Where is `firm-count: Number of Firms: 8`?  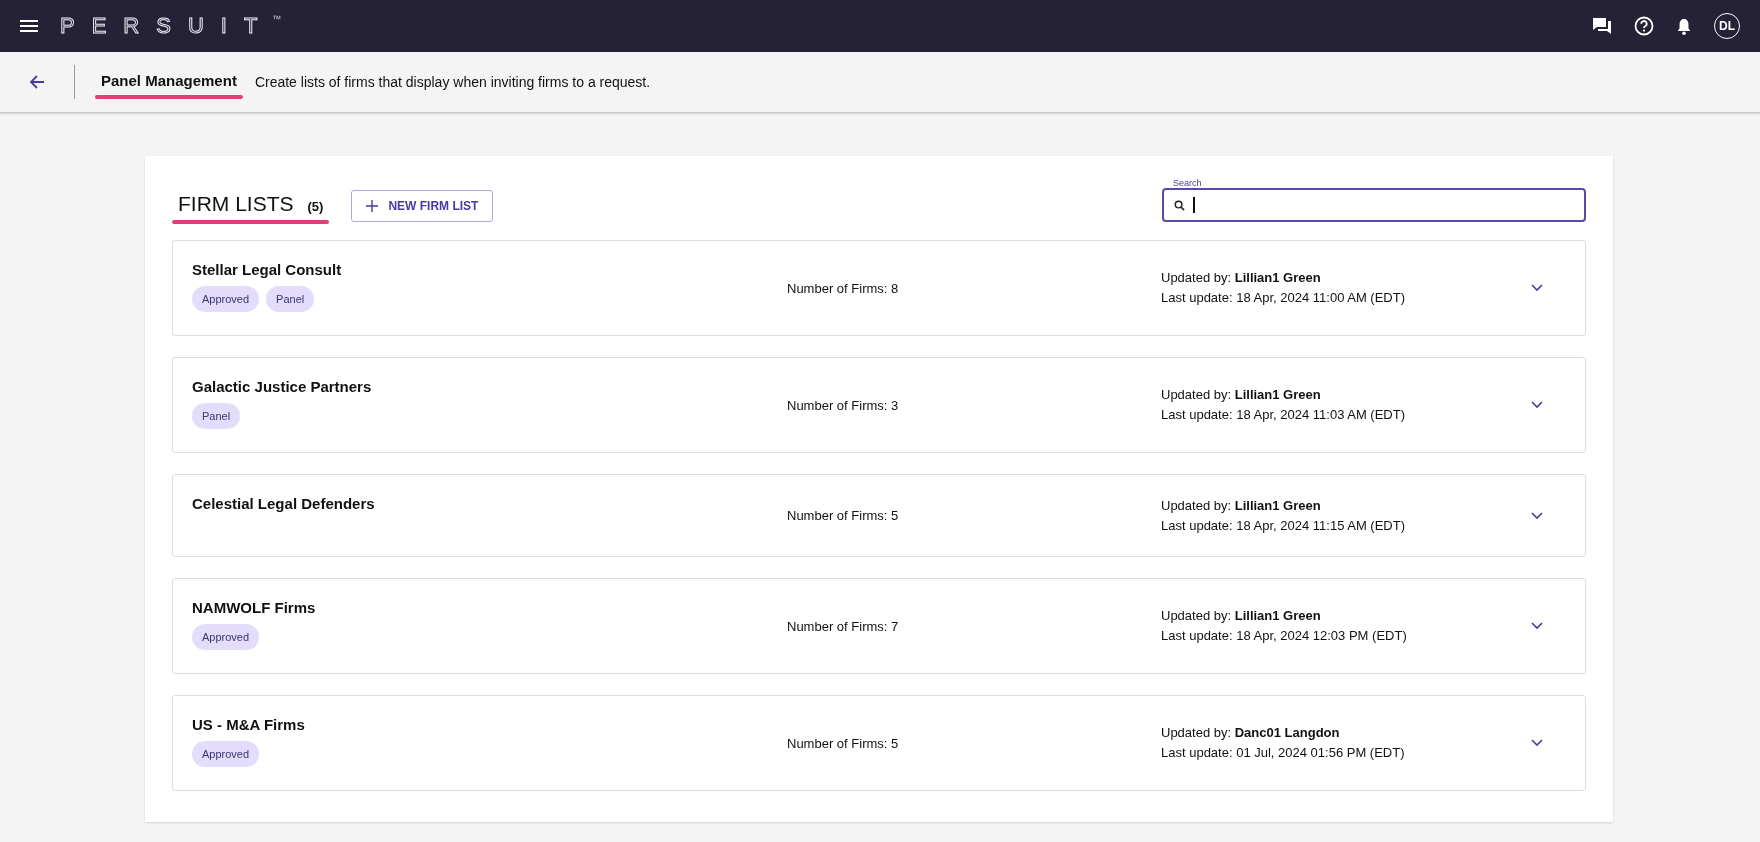 firm-count: Number of Firms: 8 is located at coordinates (843, 288).